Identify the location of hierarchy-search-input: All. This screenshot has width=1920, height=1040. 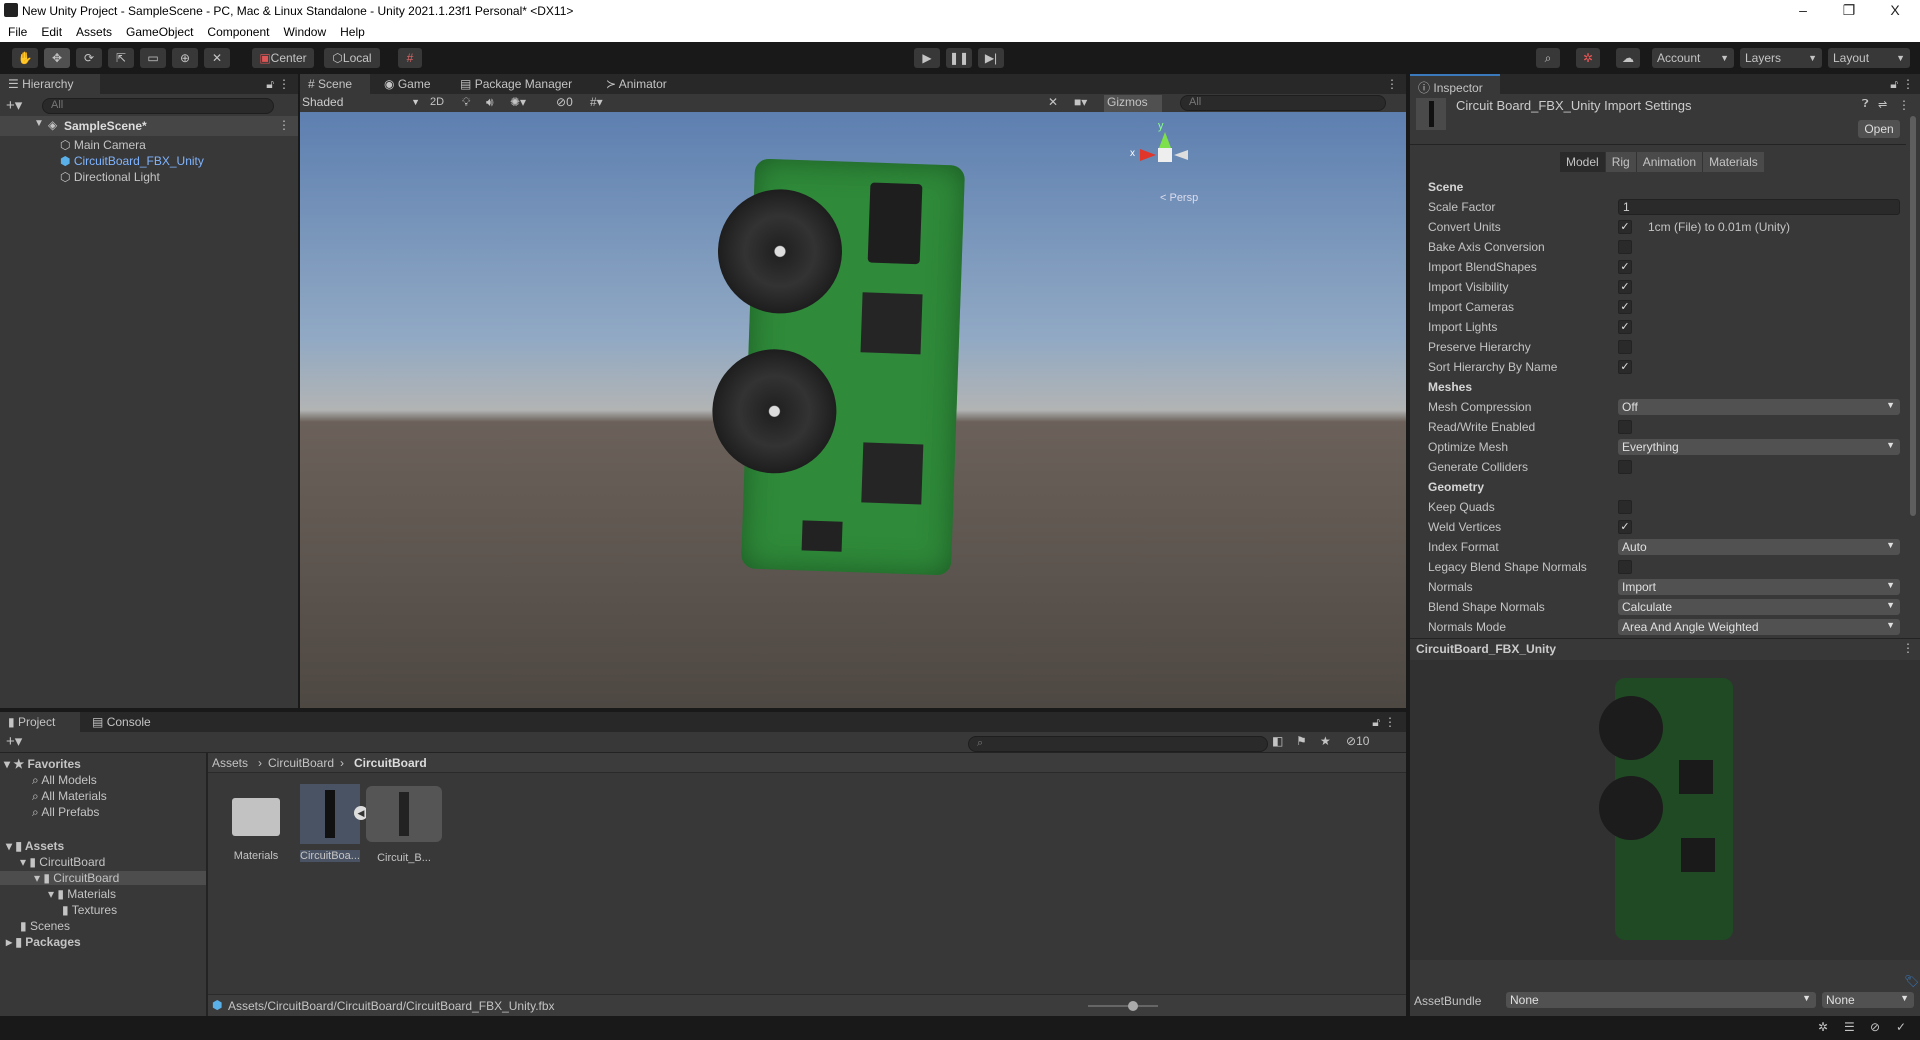
(158, 106).